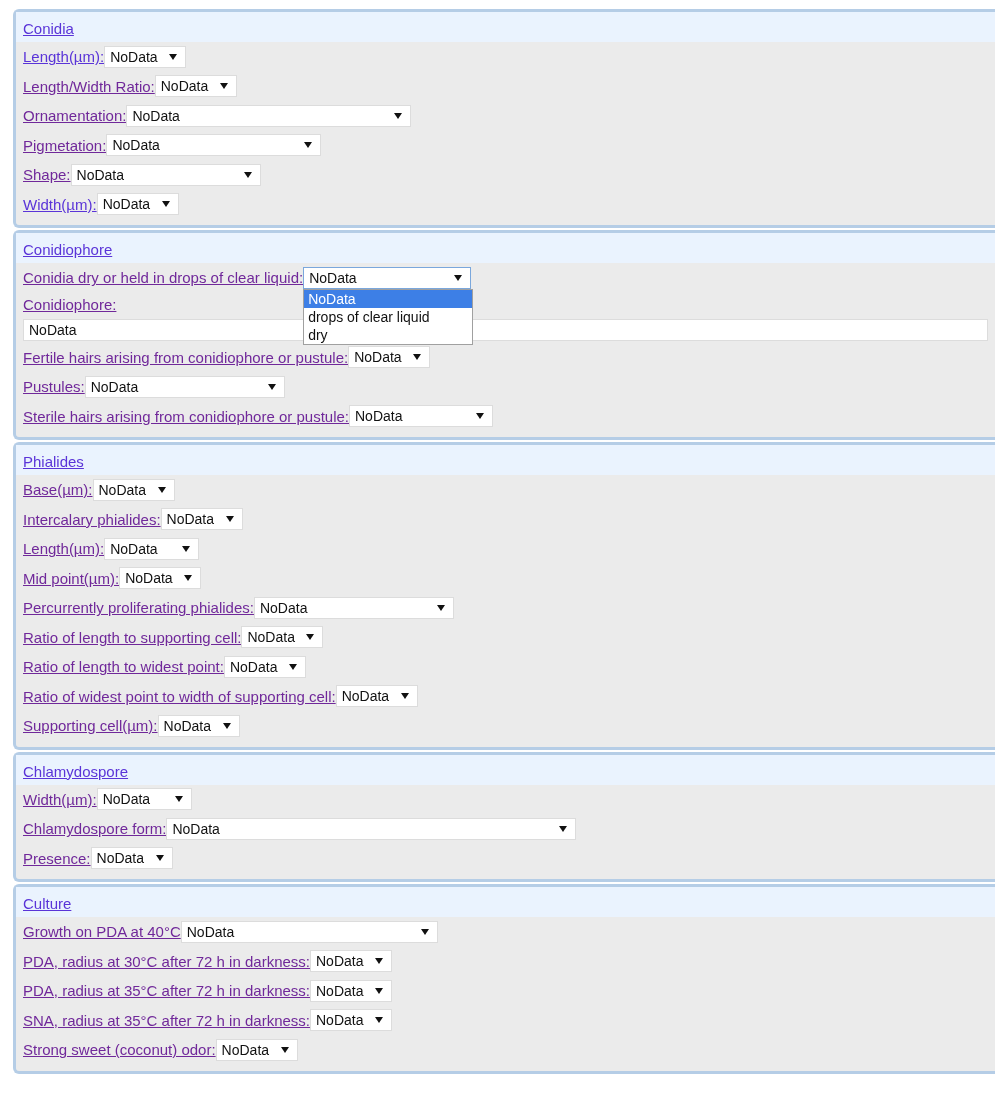 Image resolution: width=995 pixels, height=1093 pixels. I want to click on field-label-link: Ratio of length to widest point:, so click(123, 667).